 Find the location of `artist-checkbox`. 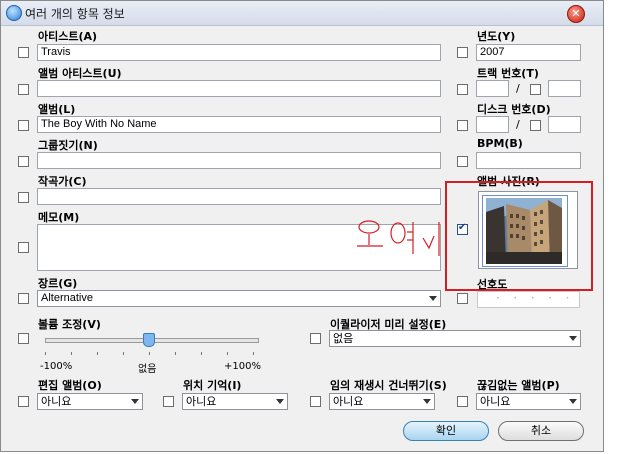

artist-checkbox is located at coordinates (23, 52).